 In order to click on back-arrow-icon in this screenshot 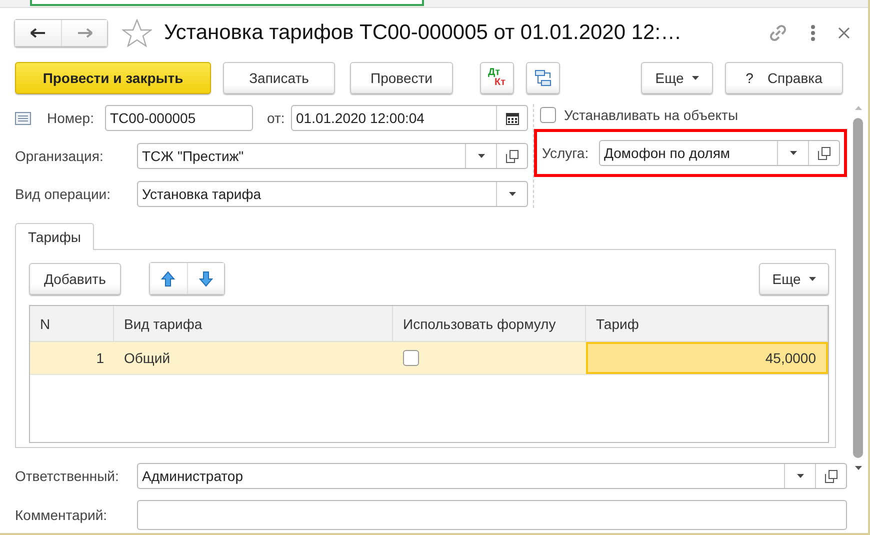, I will do `click(38, 33)`.